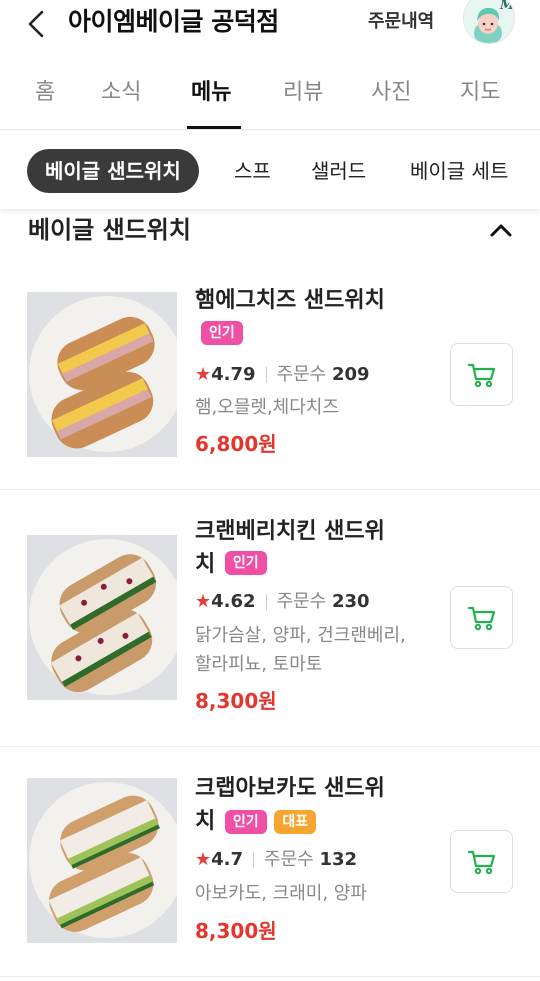  I want to click on tab-news: 소식, so click(121, 93).